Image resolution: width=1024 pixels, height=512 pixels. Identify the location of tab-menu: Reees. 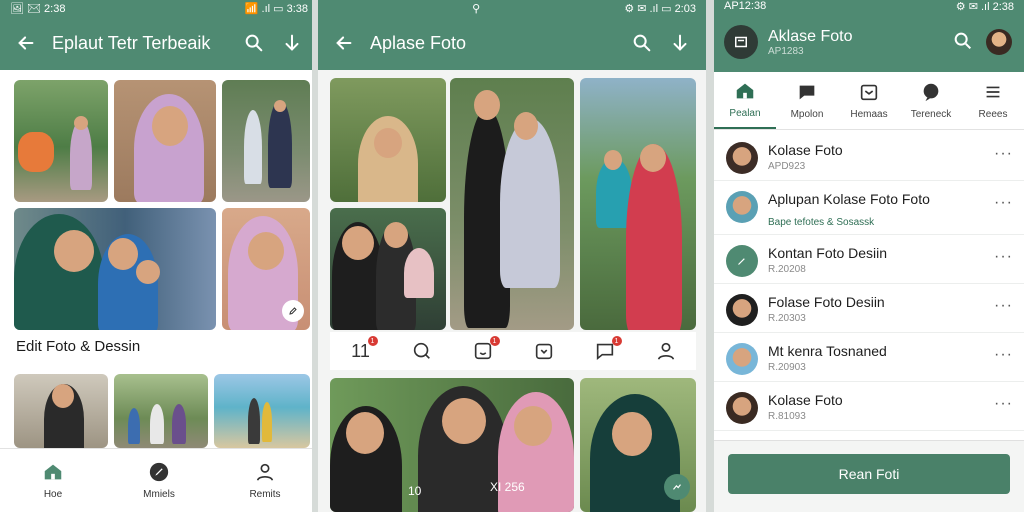
(993, 100).